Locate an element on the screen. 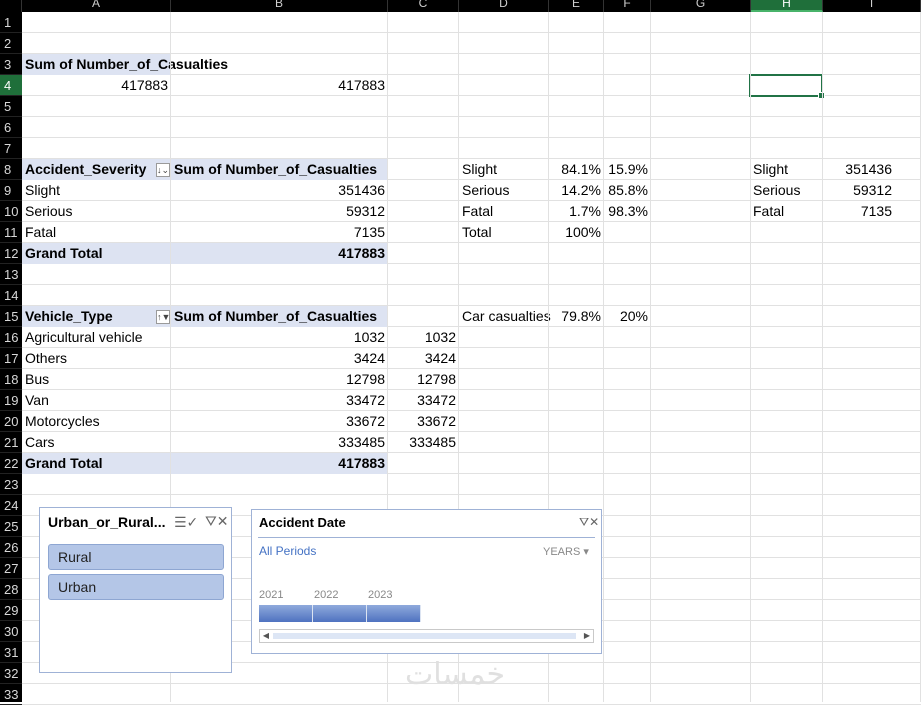 This screenshot has height=705, width=921. severity-pct-label-1: Serious is located at coordinates (504, 190).